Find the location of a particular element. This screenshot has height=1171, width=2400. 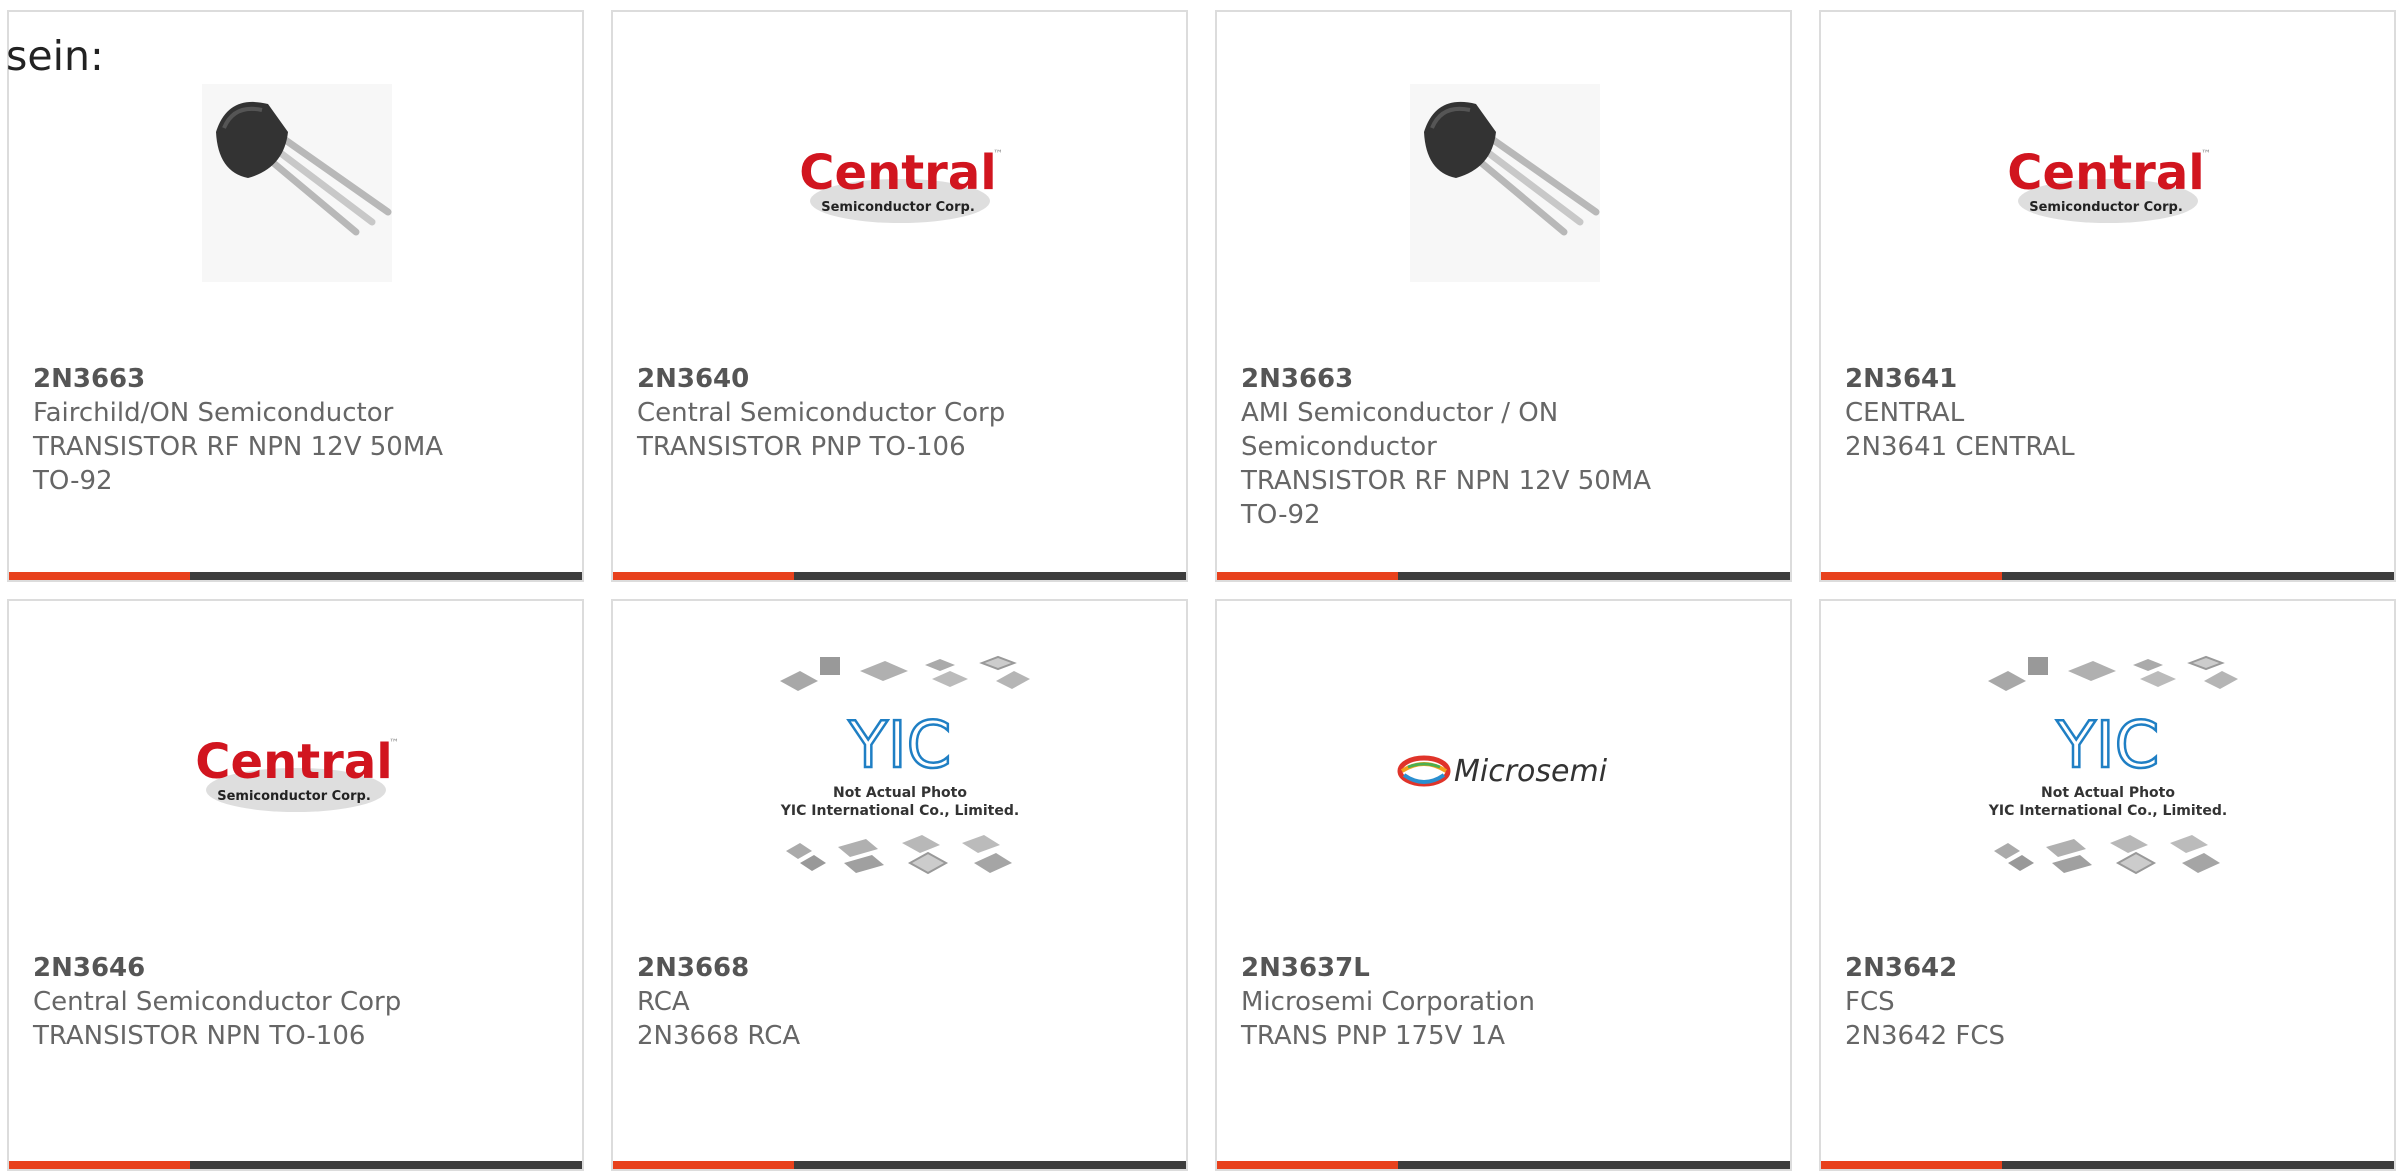

part-number: 2N3637L is located at coordinates (1305, 968).